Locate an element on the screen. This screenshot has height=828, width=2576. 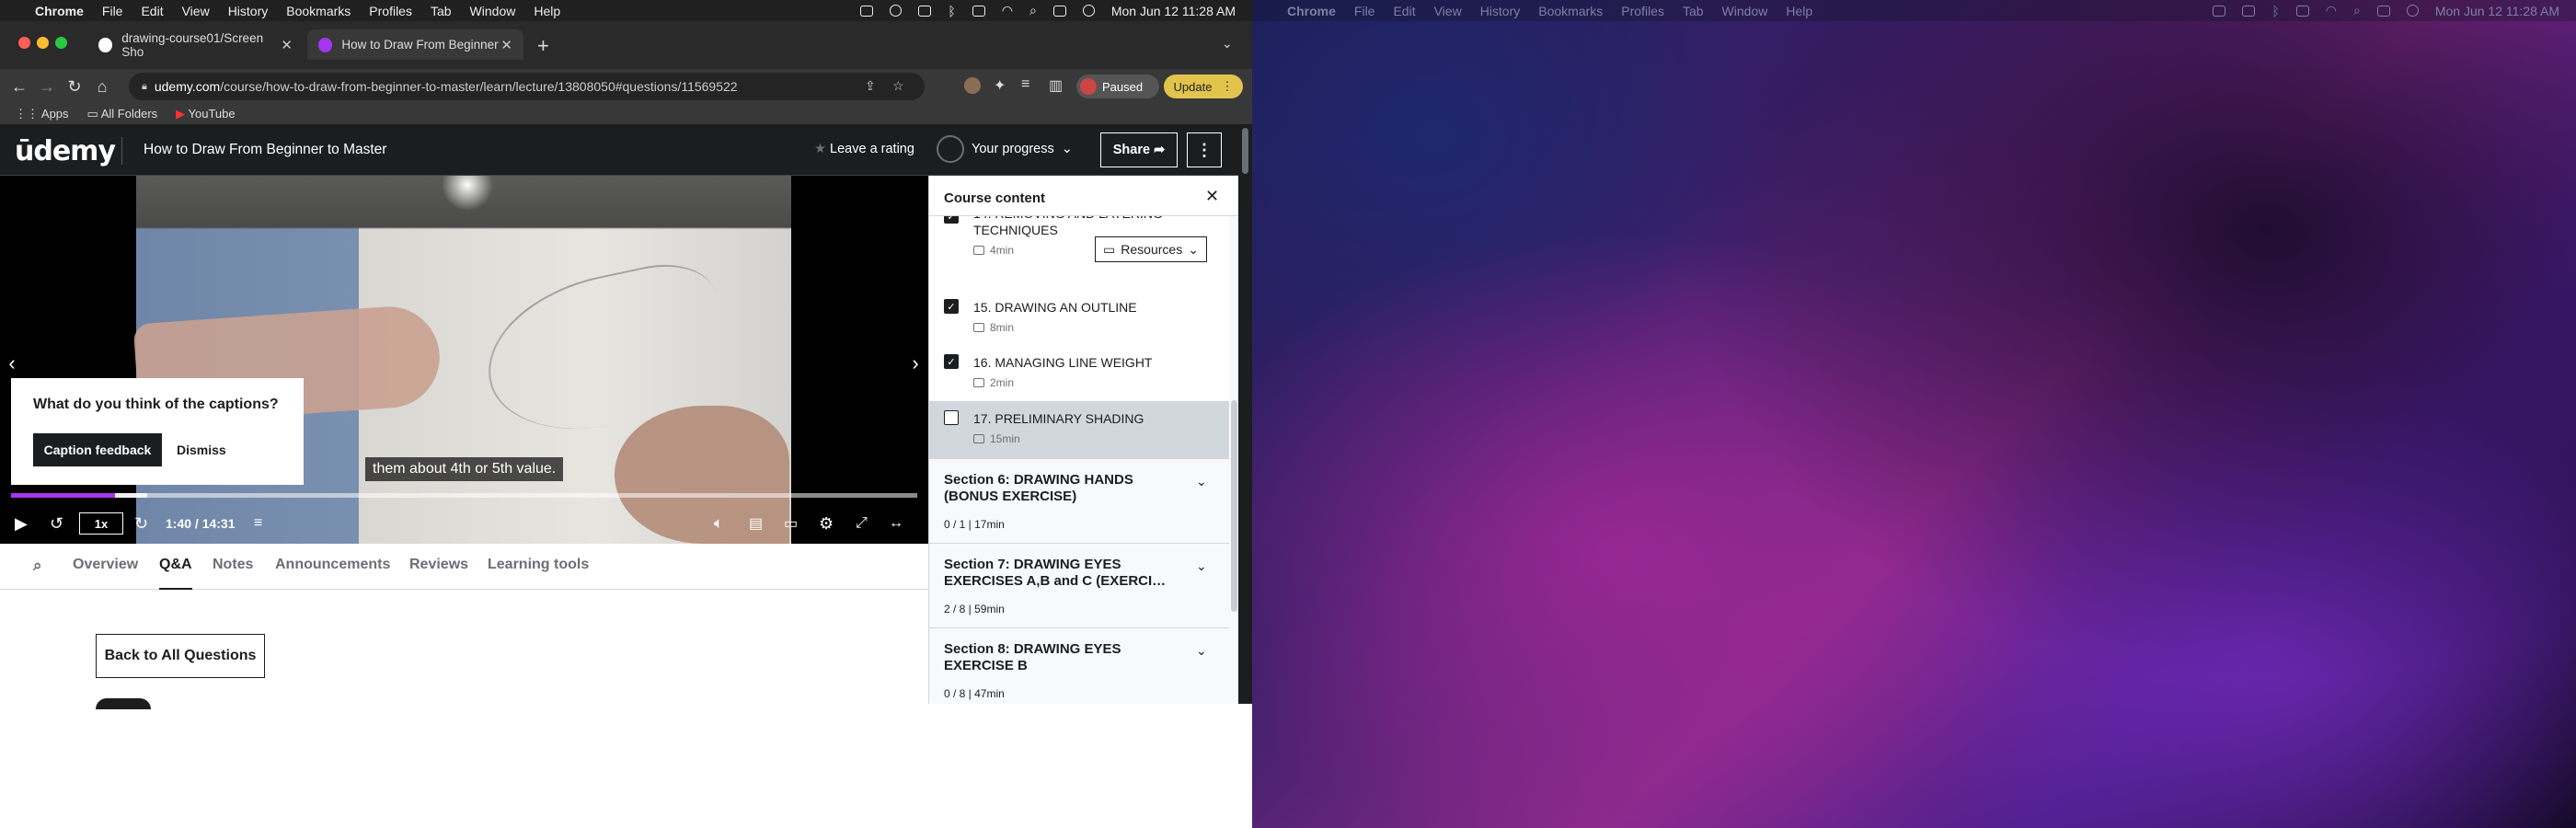
reload-icon: ↻ is located at coordinates (74, 87).